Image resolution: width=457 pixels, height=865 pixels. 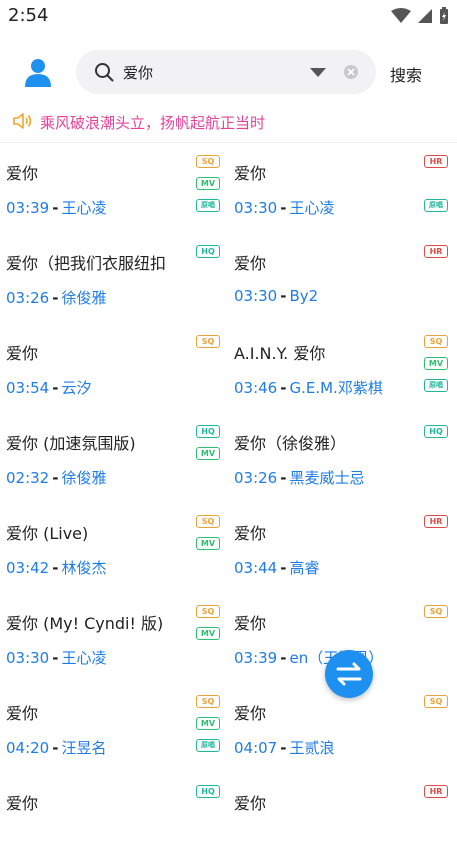 I want to click on song-artist: G.E.M.邓紫棋, so click(x=335, y=388).